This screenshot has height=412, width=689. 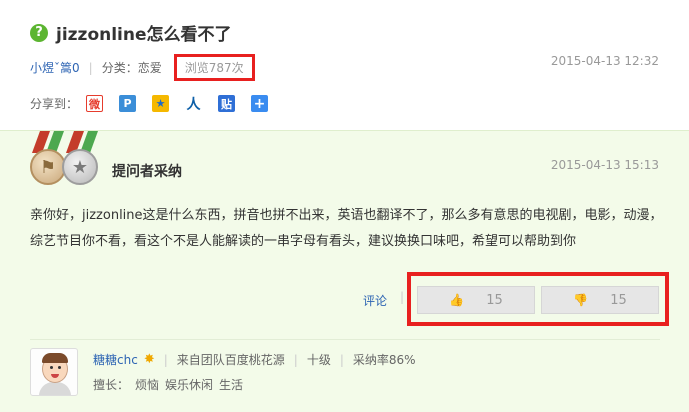 I want to click on adopted-label: 提问者采纳, so click(x=147, y=172).